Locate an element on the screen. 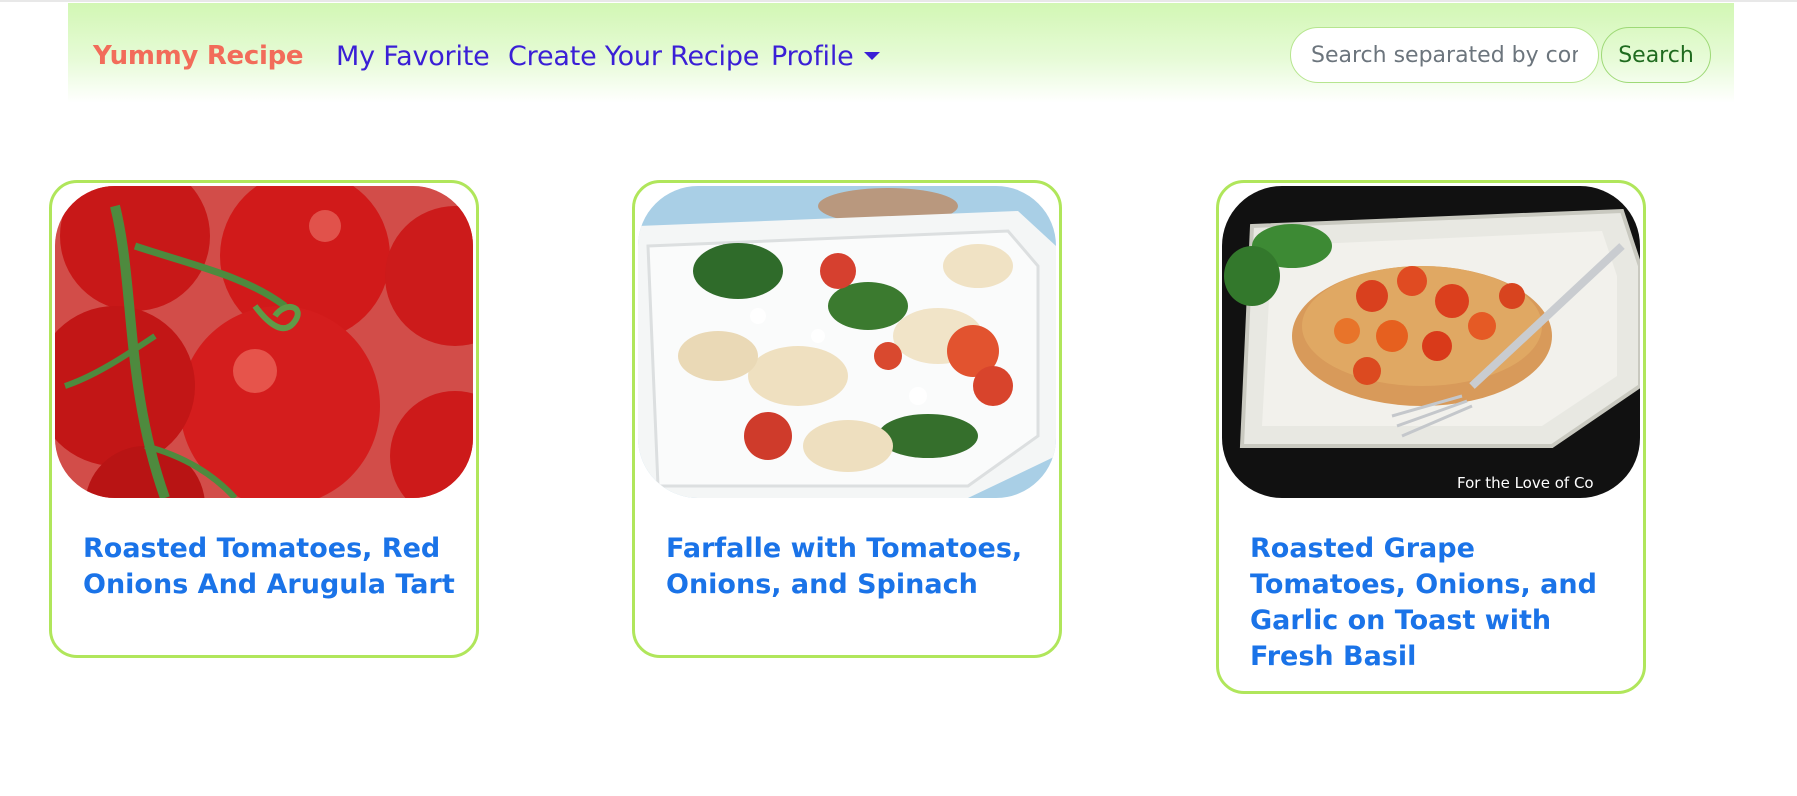 The image size is (1797, 796). search-button: Search is located at coordinates (1656, 55).